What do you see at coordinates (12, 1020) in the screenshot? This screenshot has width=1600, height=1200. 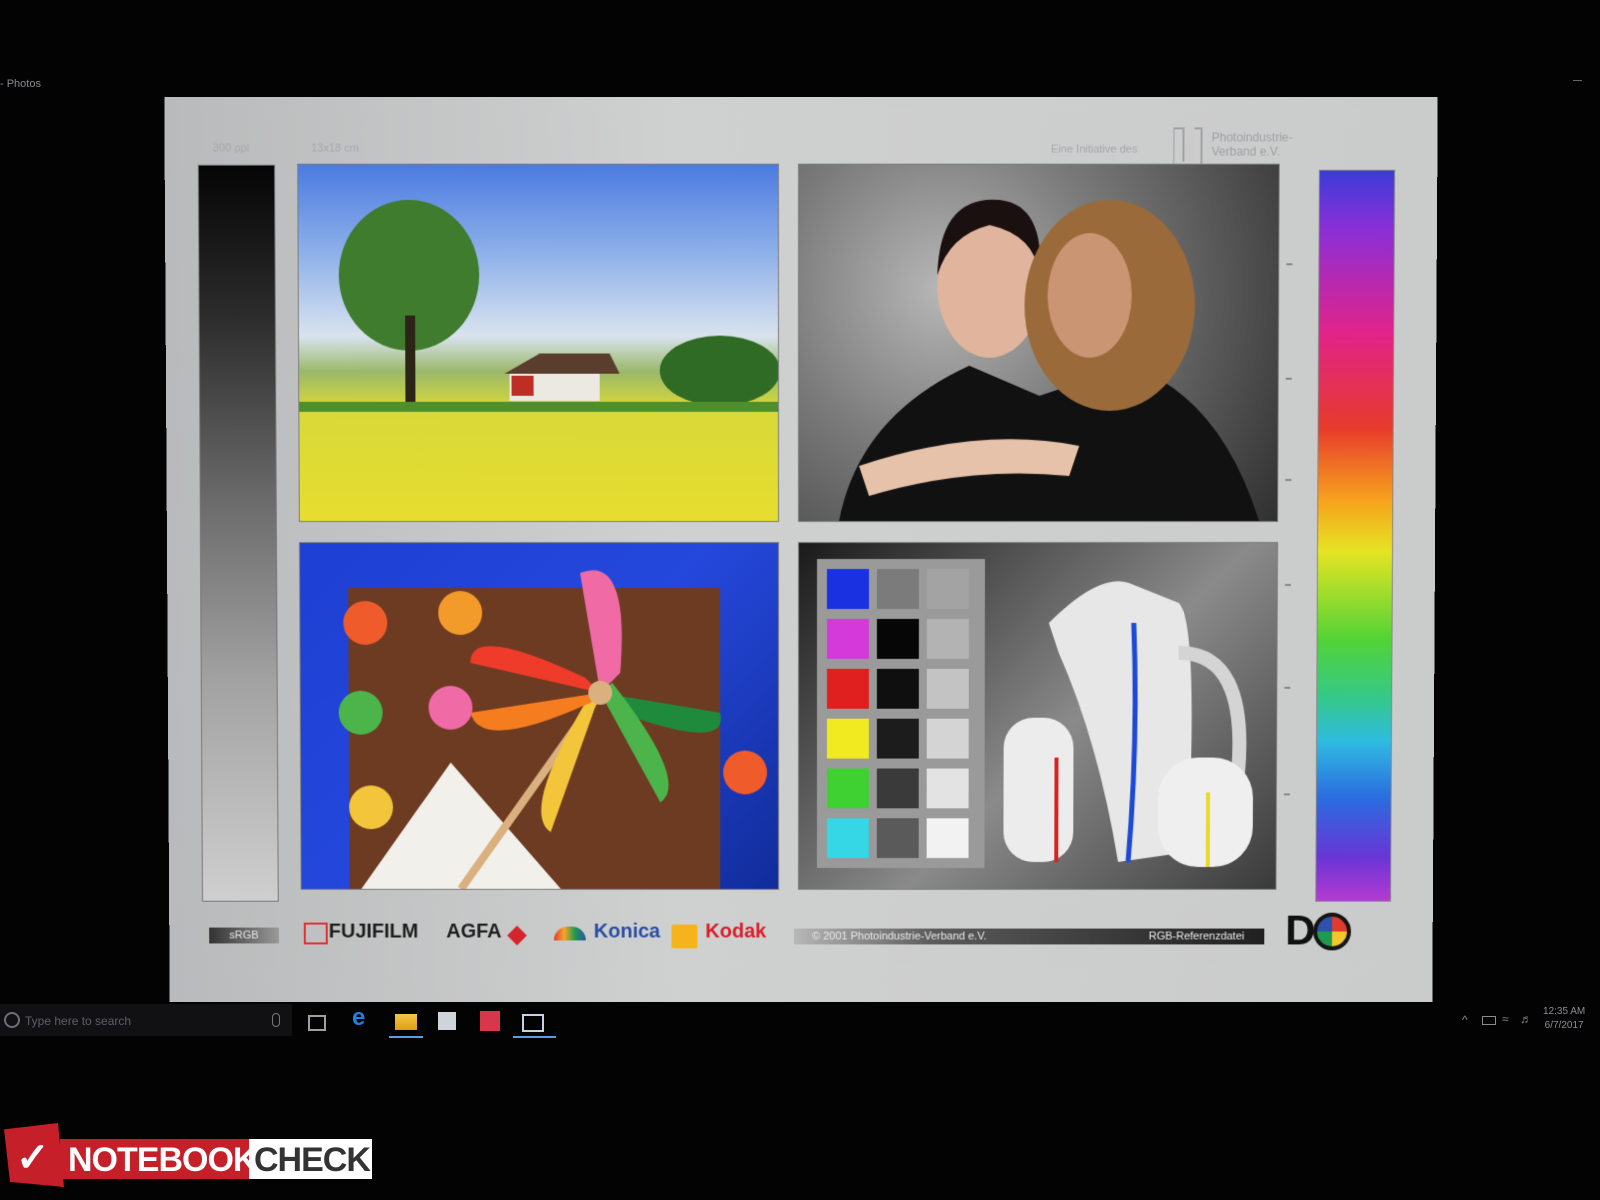 I see `cortana-icon` at bounding box center [12, 1020].